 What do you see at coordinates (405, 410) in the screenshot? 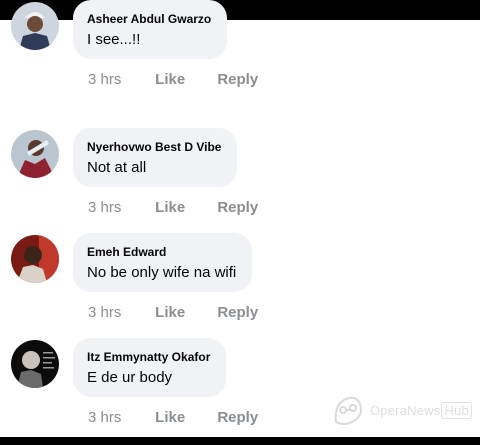
I see `watermark-brand: OperaNews` at bounding box center [405, 410].